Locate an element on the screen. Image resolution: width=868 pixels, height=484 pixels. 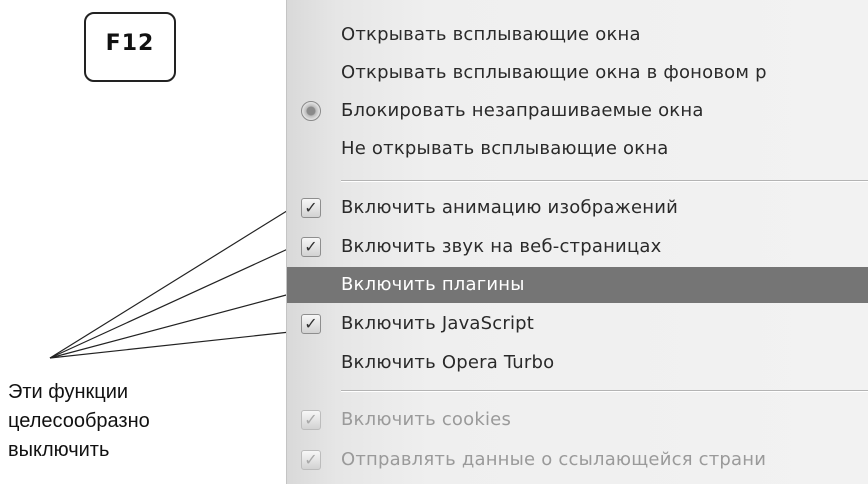
menu-item-enable-javascript: ✓ Включить JavaScript is located at coordinates (577, 324).